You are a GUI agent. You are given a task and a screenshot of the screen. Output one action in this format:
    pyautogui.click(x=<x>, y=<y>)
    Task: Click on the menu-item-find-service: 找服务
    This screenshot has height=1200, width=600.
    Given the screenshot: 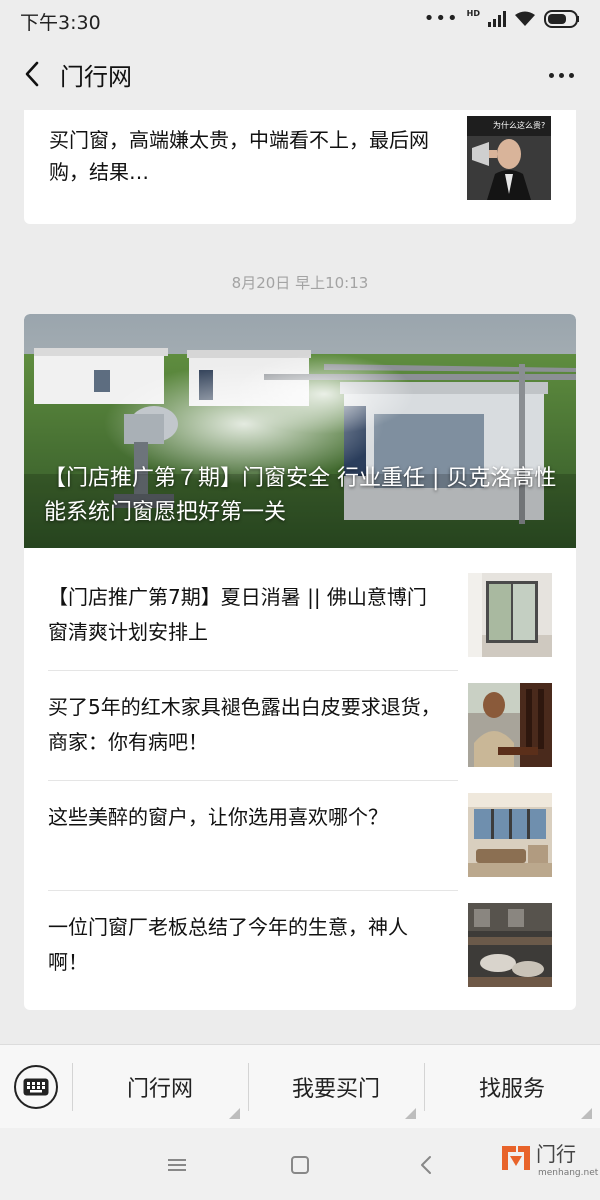 What is the action you would take?
    pyautogui.click(x=512, y=1087)
    